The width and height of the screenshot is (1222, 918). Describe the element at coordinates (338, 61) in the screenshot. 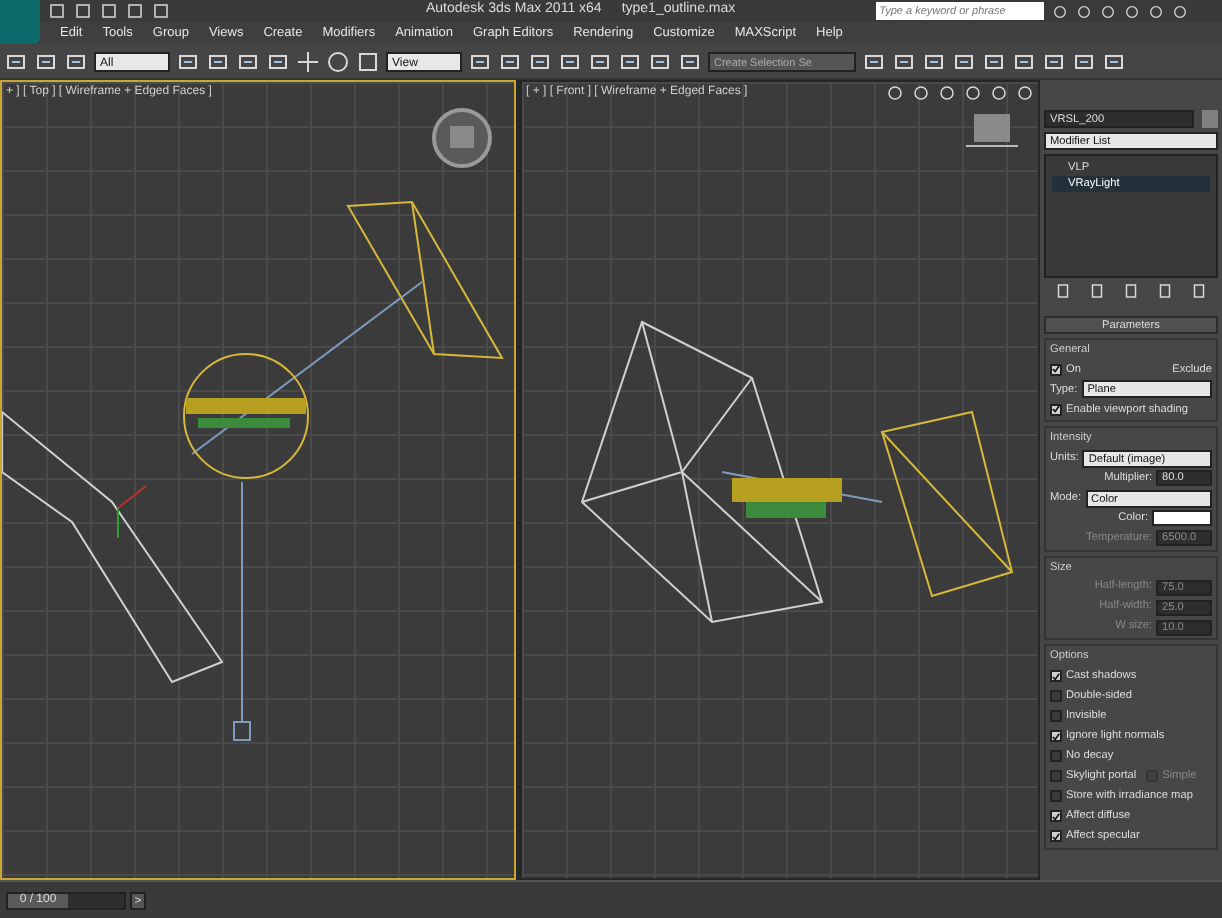

I see `rotate-icon` at that location.